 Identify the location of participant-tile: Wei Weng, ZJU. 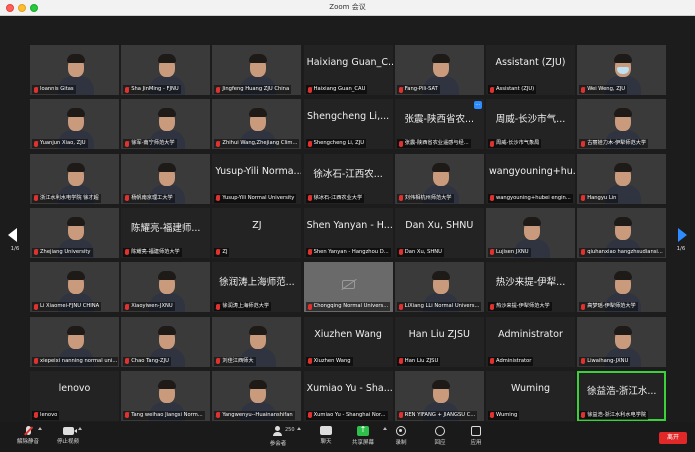
(622, 70).